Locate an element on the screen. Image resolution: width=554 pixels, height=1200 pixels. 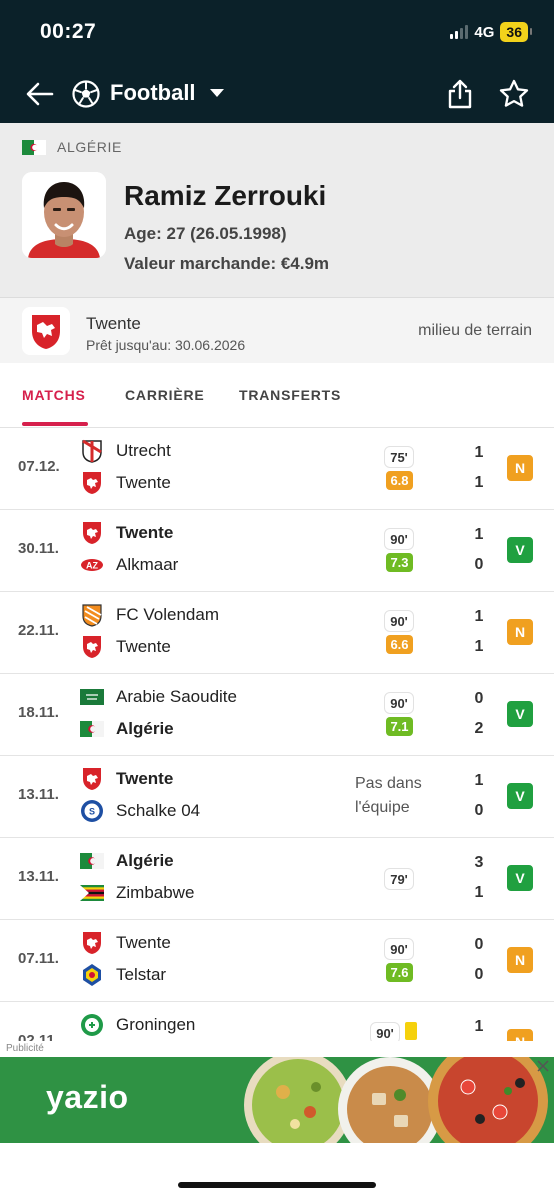
away-team: Algérie is located at coordinates (127, 729).